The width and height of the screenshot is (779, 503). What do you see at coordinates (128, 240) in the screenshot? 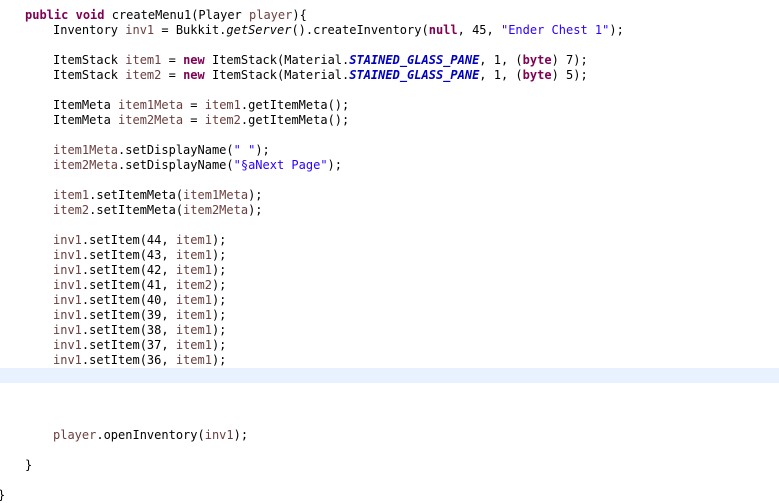
I see `code-token-plain: .setItem(44,` at bounding box center [128, 240].